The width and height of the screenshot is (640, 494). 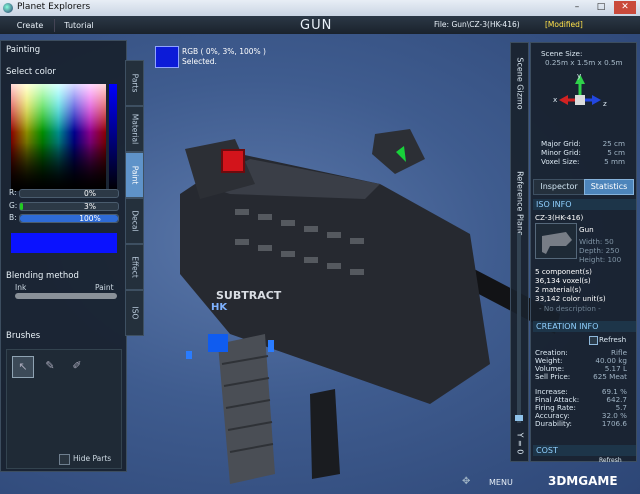 What do you see at coordinates (613, 339) in the screenshot?
I see `refresh-label: Refresh` at bounding box center [613, 339].